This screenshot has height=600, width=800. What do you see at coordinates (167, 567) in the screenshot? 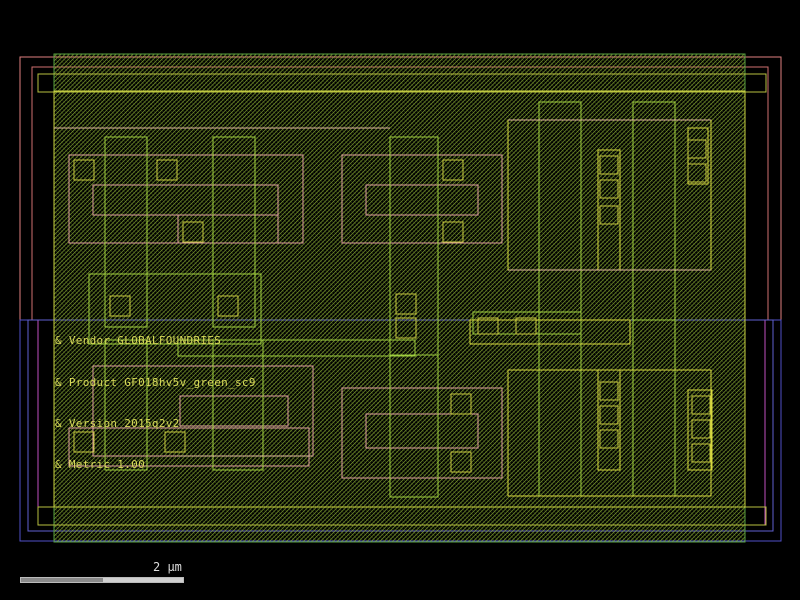
I see `scale-label: 2 μm` at bounding box center [167, 567].